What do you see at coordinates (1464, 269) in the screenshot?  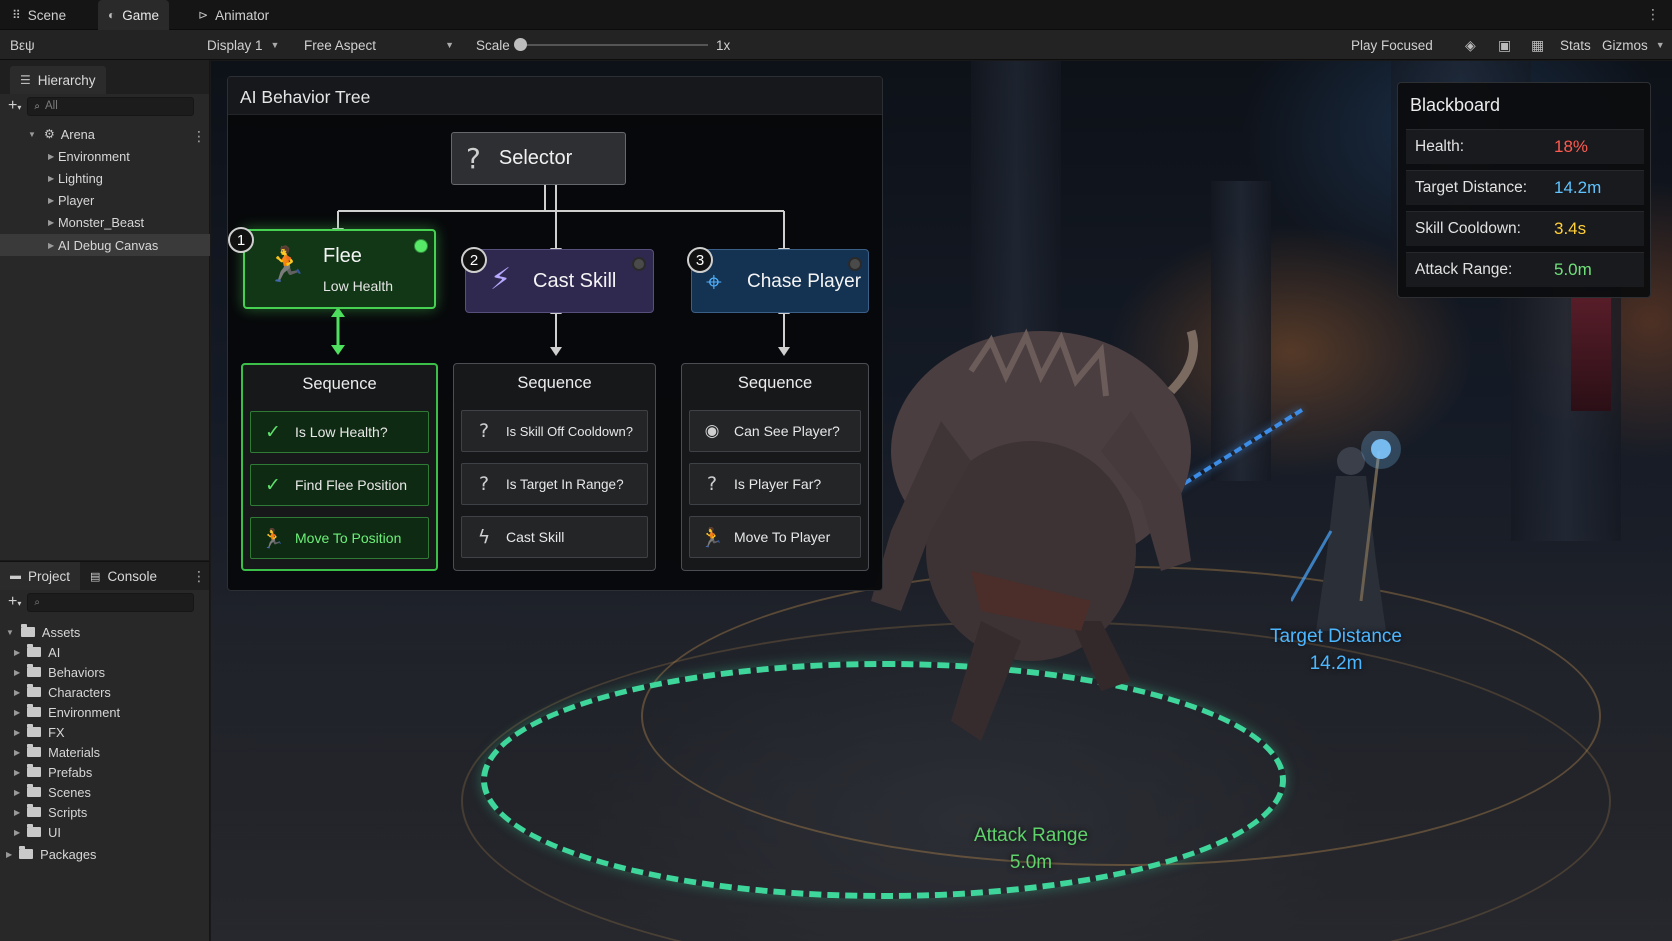 I see `blackboard-key: Attack Range:` at bounding box center [1464, 269].